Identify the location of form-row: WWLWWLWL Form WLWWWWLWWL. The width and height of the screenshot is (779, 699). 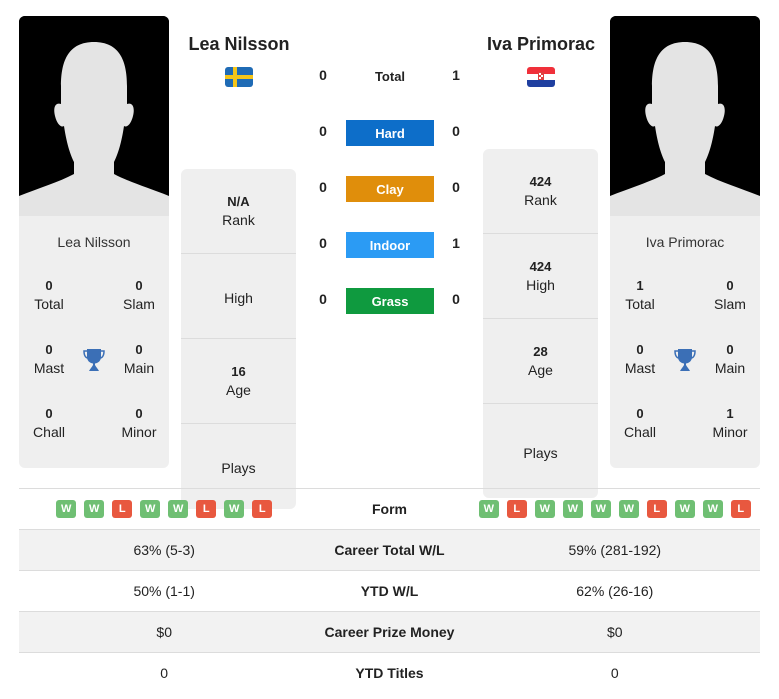
(389, 509).